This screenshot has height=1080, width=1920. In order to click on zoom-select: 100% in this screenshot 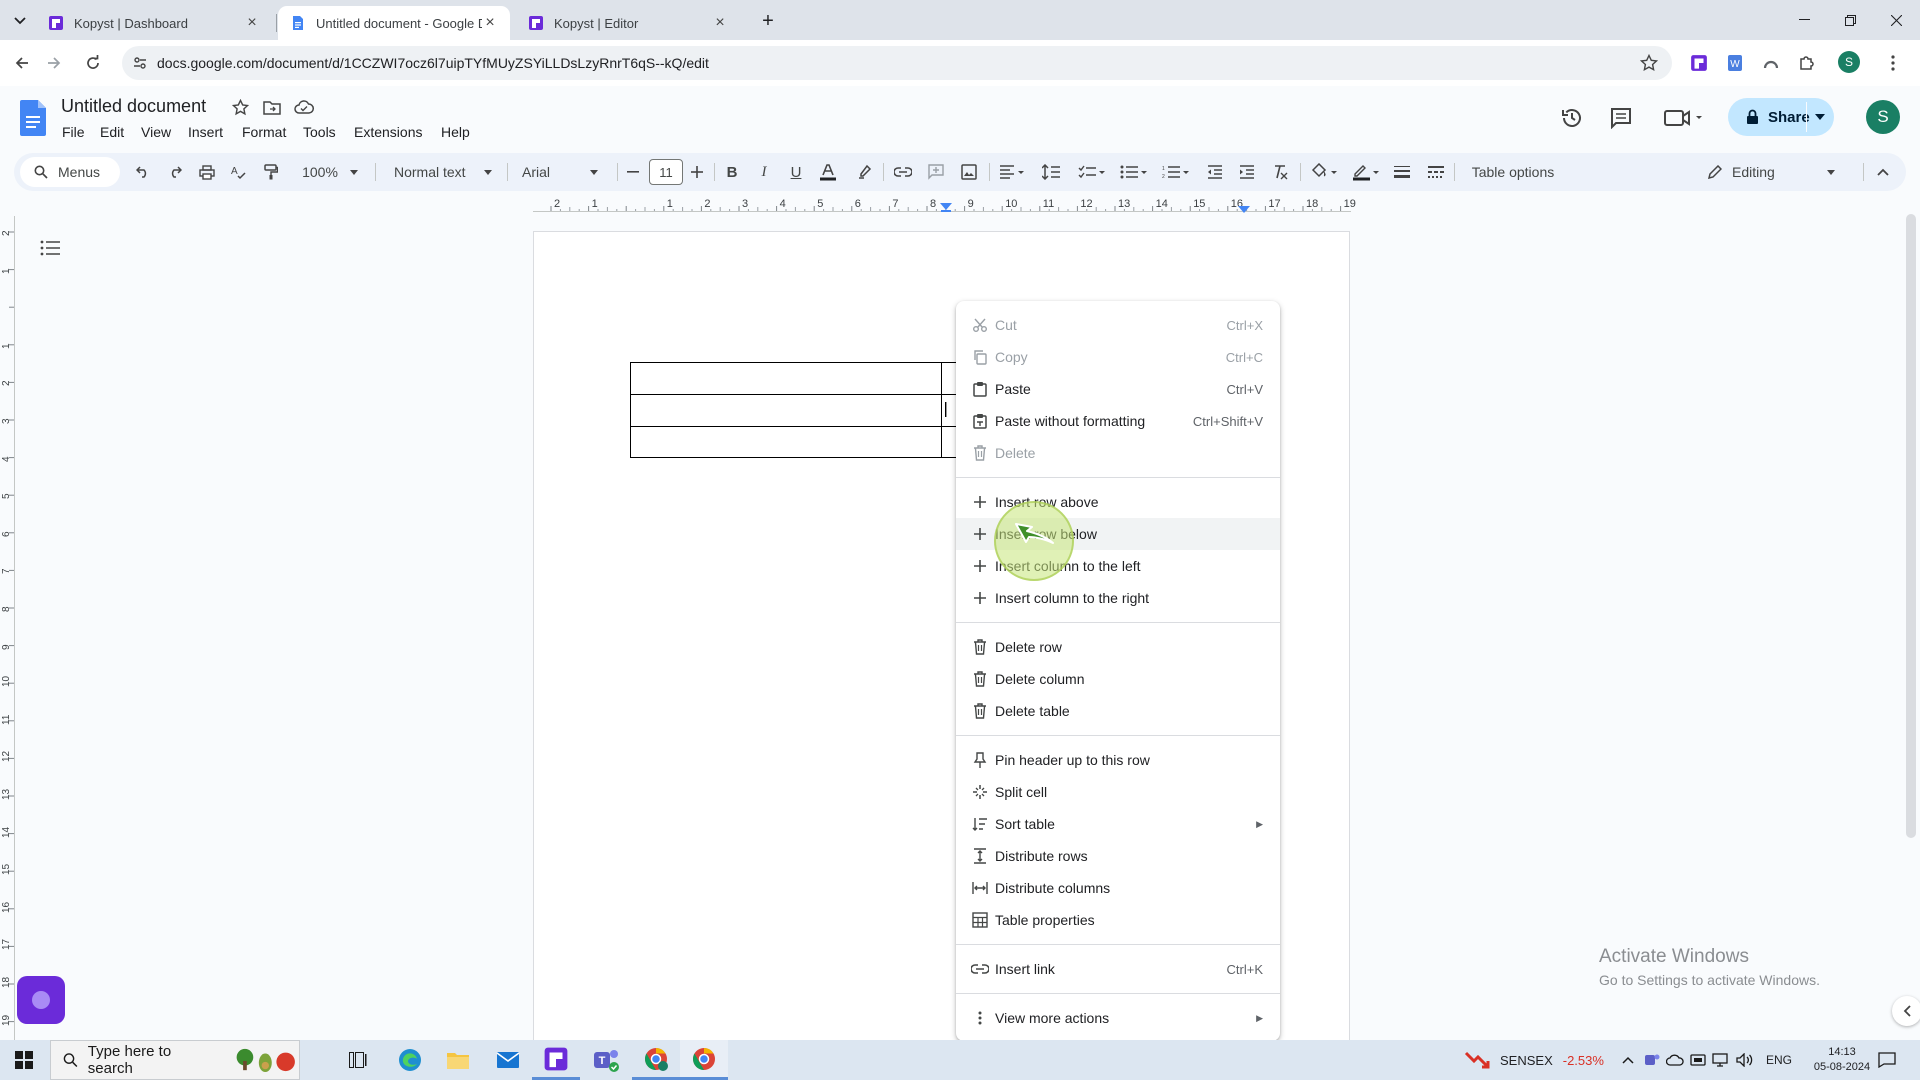, I will do `click(330, 172)`.